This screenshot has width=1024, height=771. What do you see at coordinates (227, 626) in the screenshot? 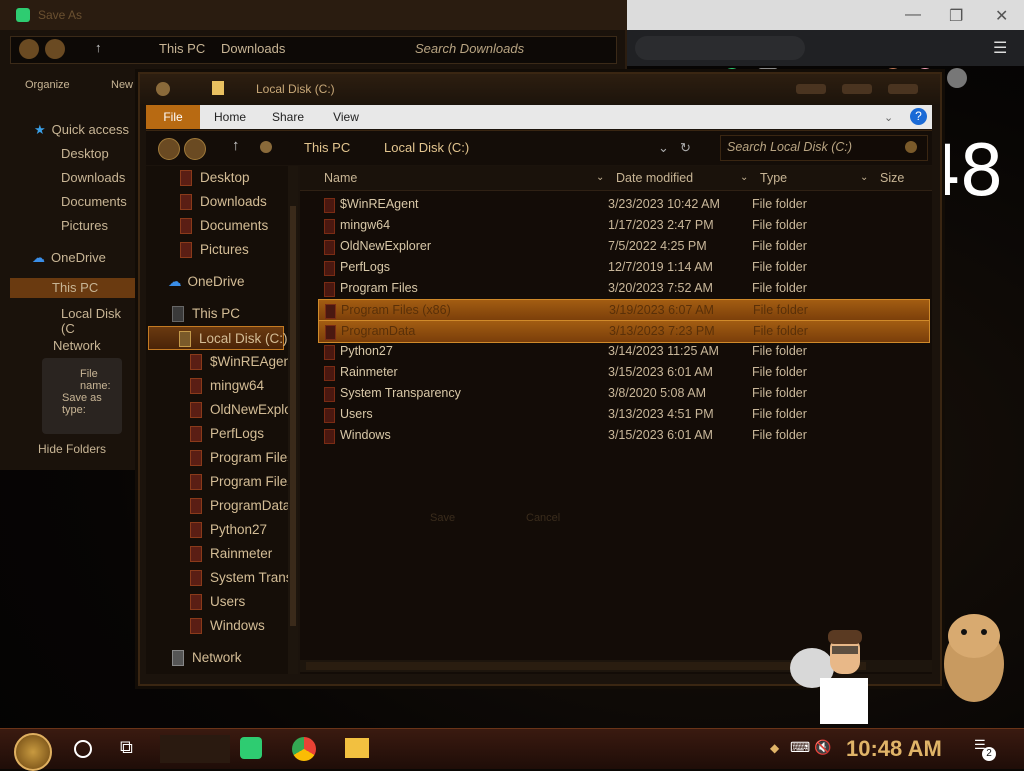
I see `nav-item-windows: Windows` at bounding box center [227, 626].